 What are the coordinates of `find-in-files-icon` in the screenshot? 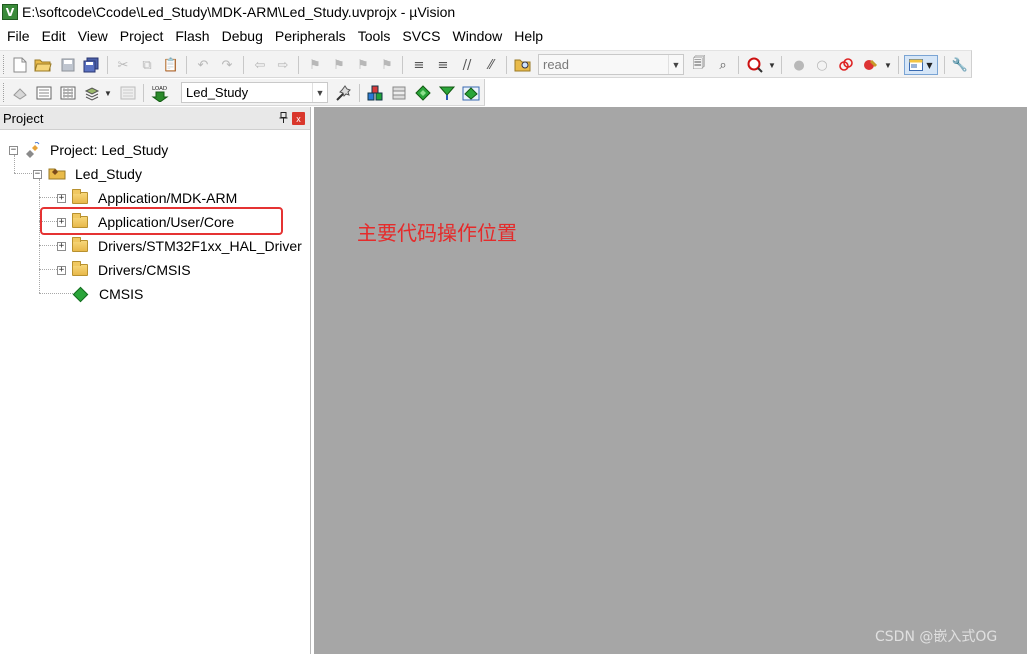 It's located at (523, 65).